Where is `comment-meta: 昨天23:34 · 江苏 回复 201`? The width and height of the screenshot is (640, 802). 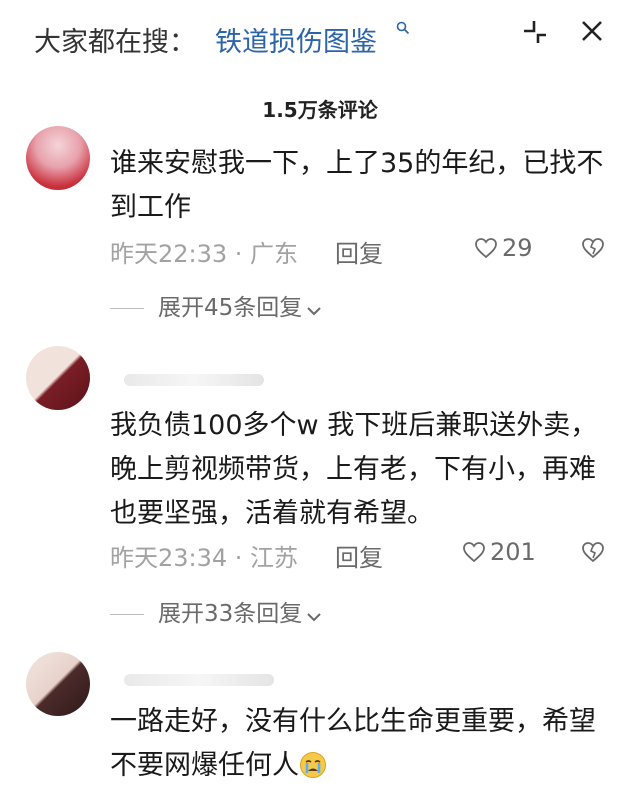 comment-meta: 昨天23:34 · 江苏 回复 201 is located at coordinates (365, 555).